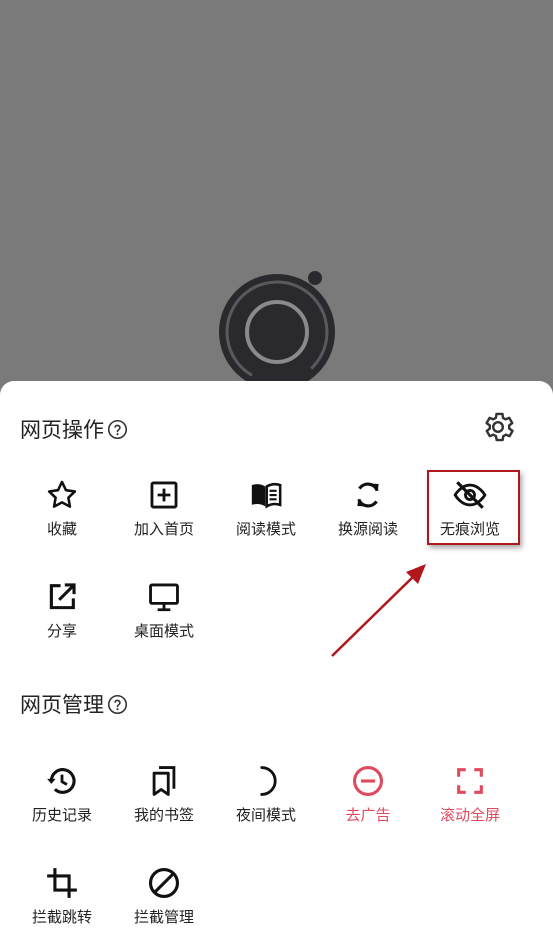  What do you see at coordinates (163, 815) in the screenshot?
I see `menu-item-label: 我的书签` at bounding box center [163, 815].